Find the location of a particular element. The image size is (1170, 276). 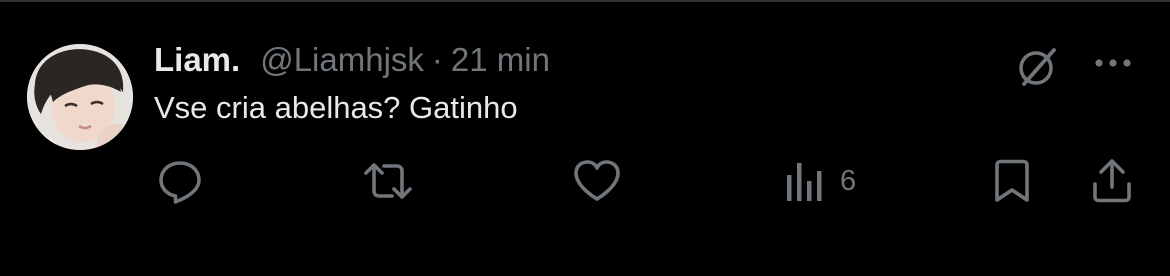

heart-icon is located at coordinates (597, 180).